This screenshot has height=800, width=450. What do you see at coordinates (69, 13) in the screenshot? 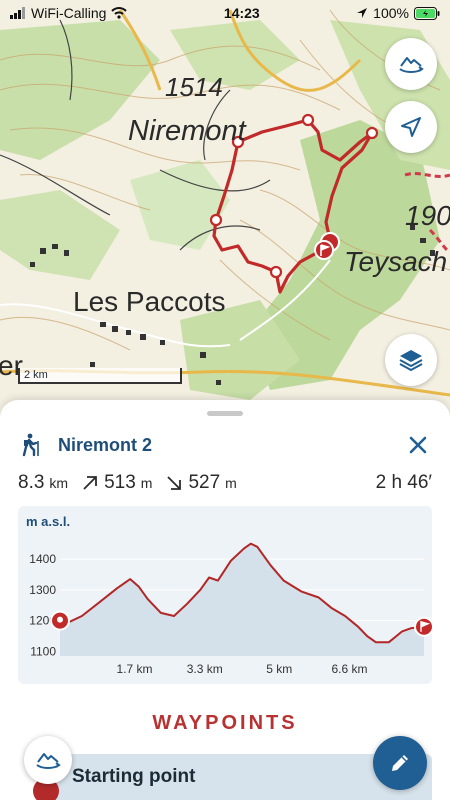
I see `carrier-label: WiFi-Calling` at bounding box center [69, 13].